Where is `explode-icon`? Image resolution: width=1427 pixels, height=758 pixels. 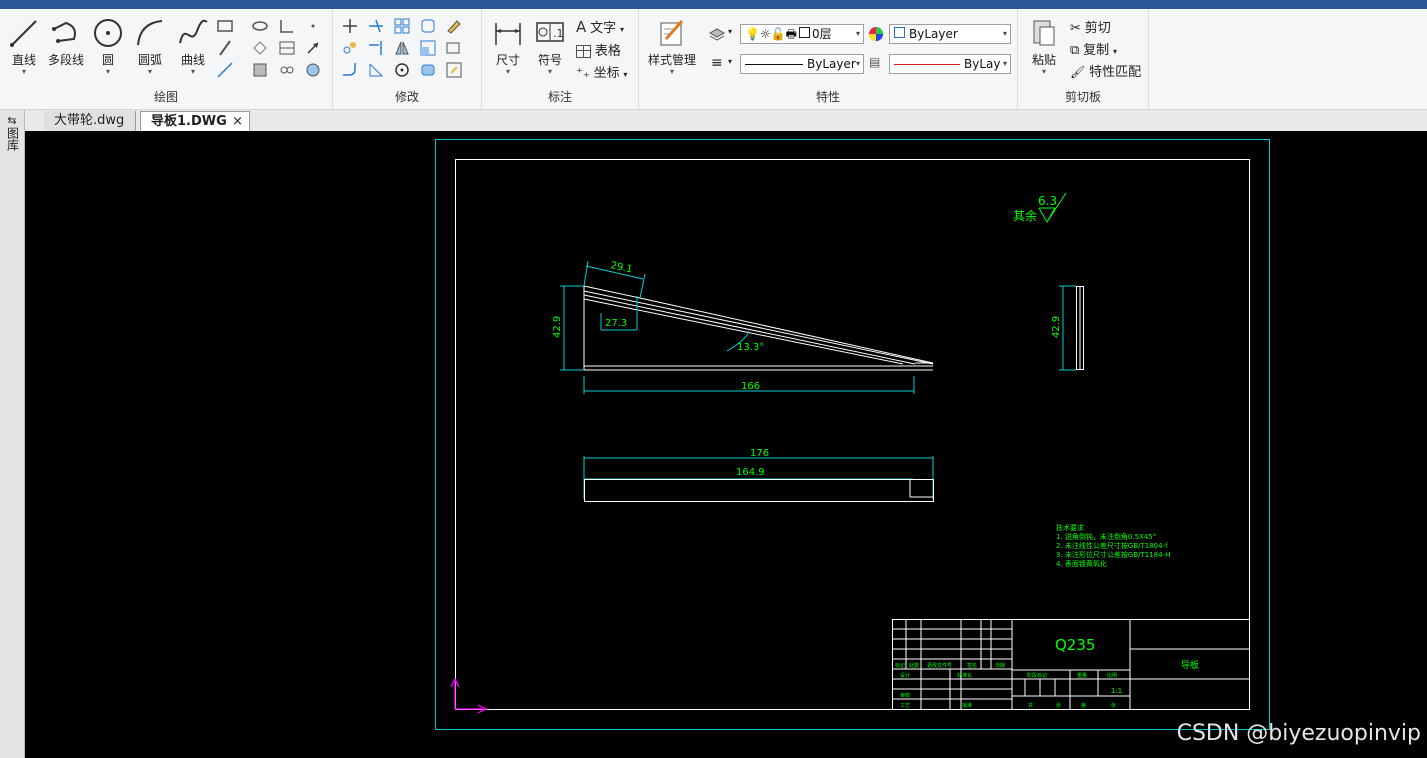 explode-icon is located at coordinates (428, 70).